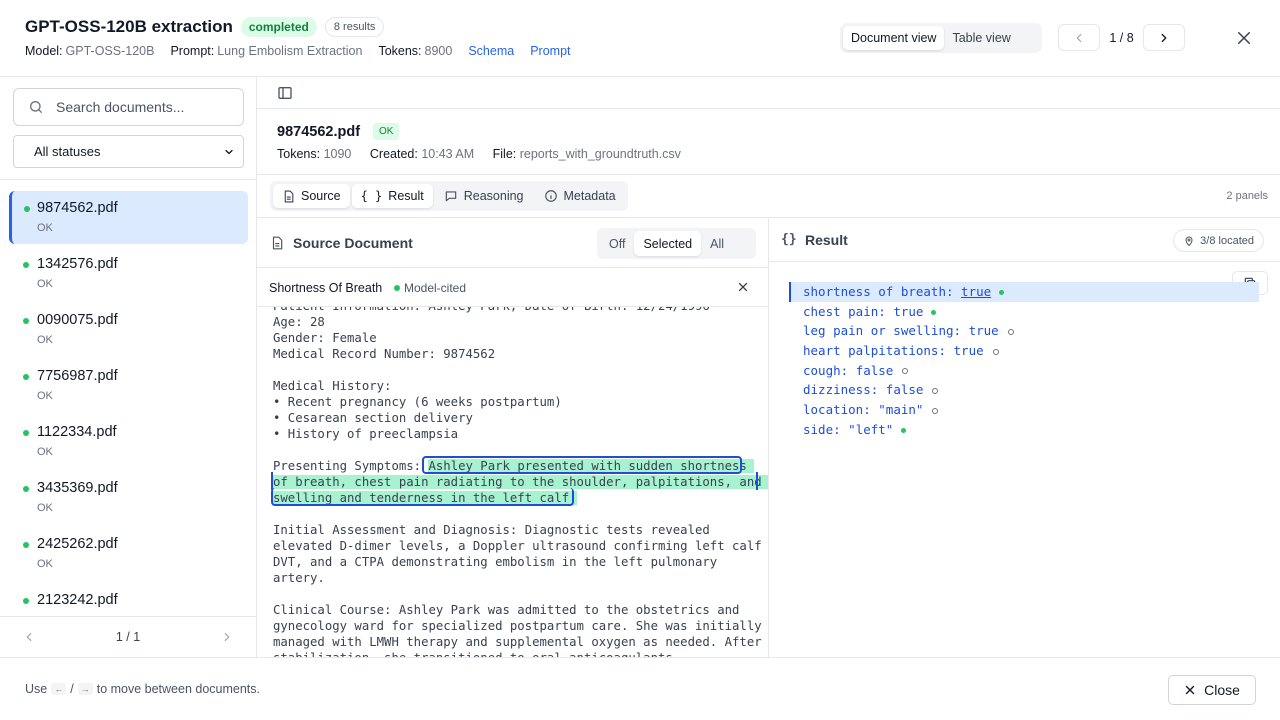  What do you see at coordinates (285, 94) in the screenshot?
I see `toggle-sidebar-button` at bounding box center [285, 94].